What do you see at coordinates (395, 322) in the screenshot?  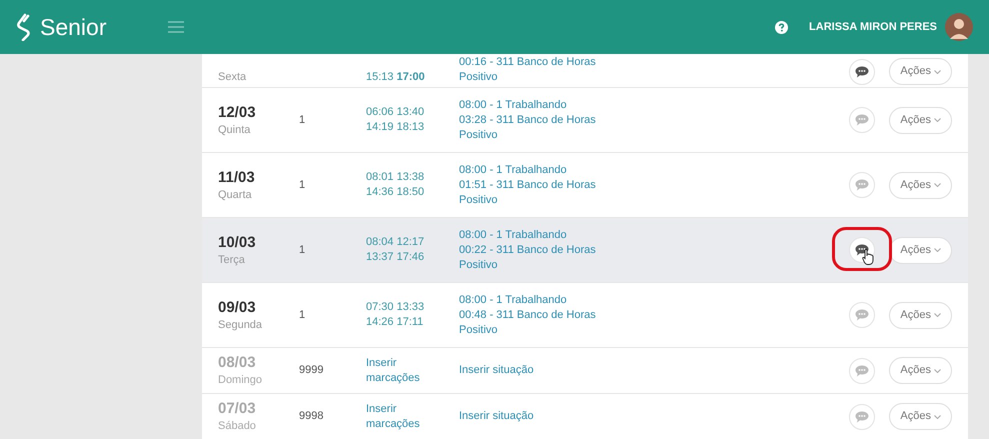 I see `punch-times: 14:26 17:11` at bounding box center [395, 322].